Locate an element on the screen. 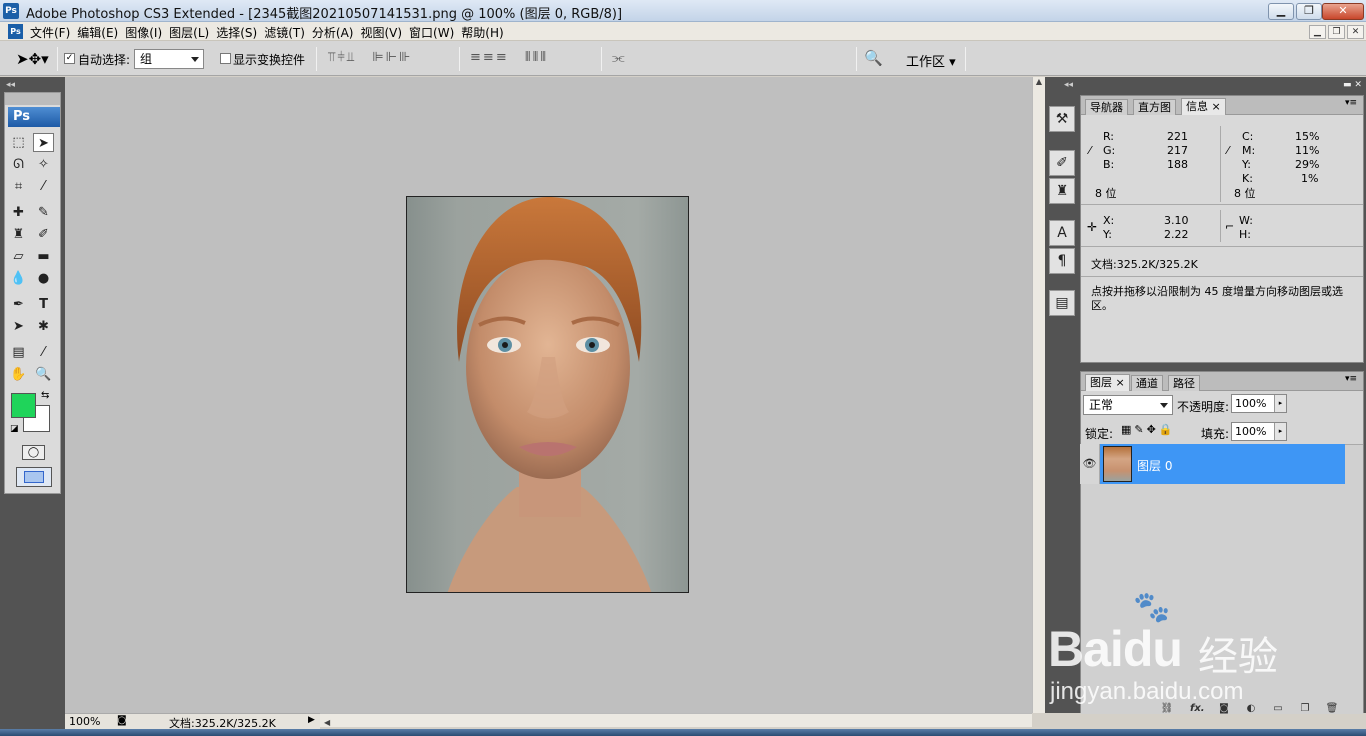 The height and width of the screenshot is (736, 1366). horizontal-scrollbar: ◀ is located at coordinates (676, 720).